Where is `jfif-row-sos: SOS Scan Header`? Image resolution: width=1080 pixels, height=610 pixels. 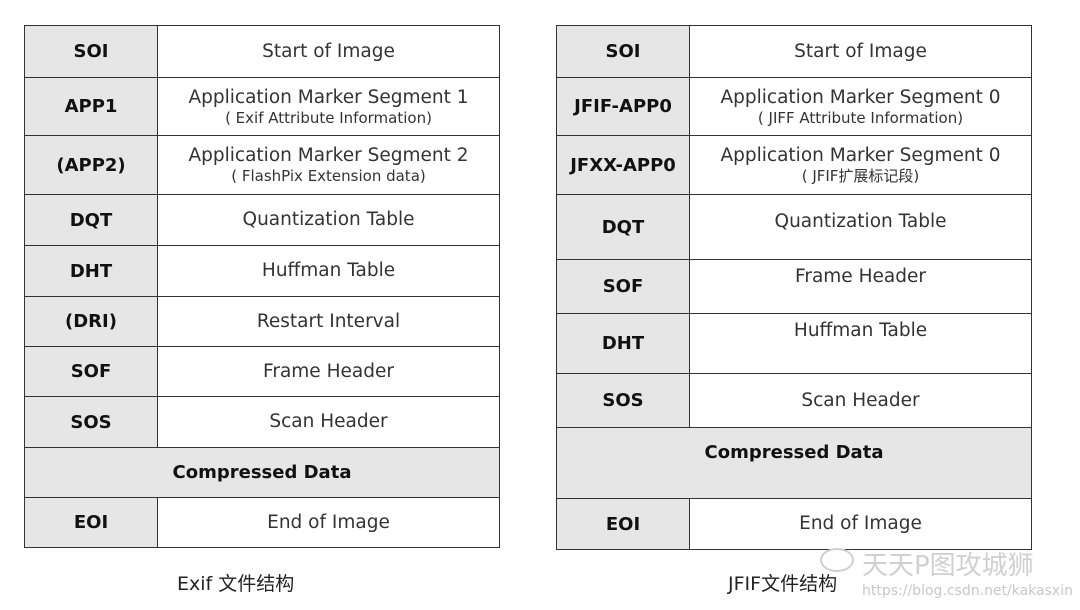 jfif-row-sos: SOS Scan Header is located at coordinates (794, 400).